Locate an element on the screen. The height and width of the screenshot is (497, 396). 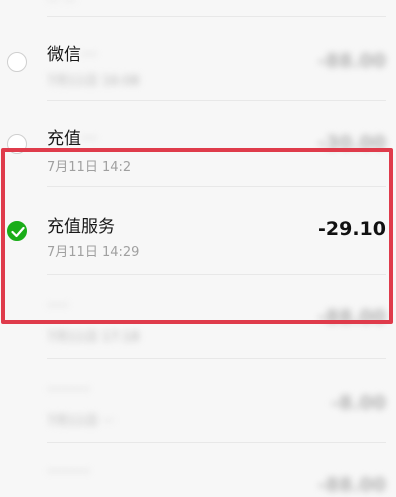
list-item-partial: ··· ··· is located at coordinates (198, 10).